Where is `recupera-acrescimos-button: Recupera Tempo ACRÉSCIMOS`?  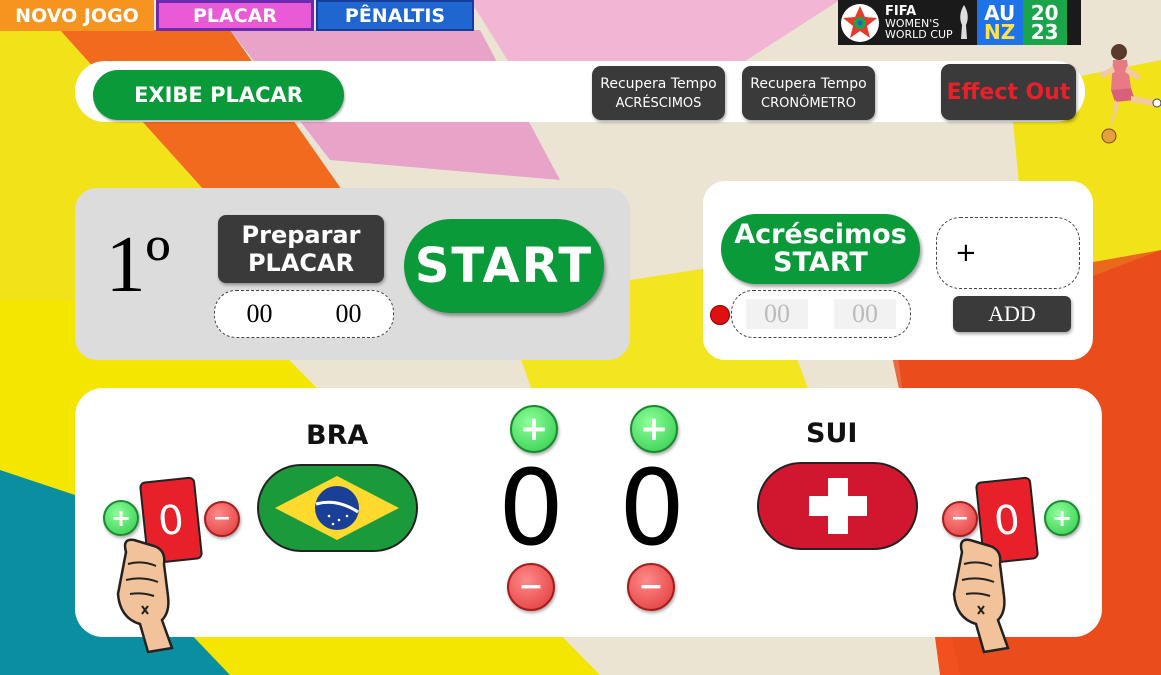 recupera-acrescimos-button: Recupera Tempo ACRÉSCIMOS is located at coordinates (658, 93).